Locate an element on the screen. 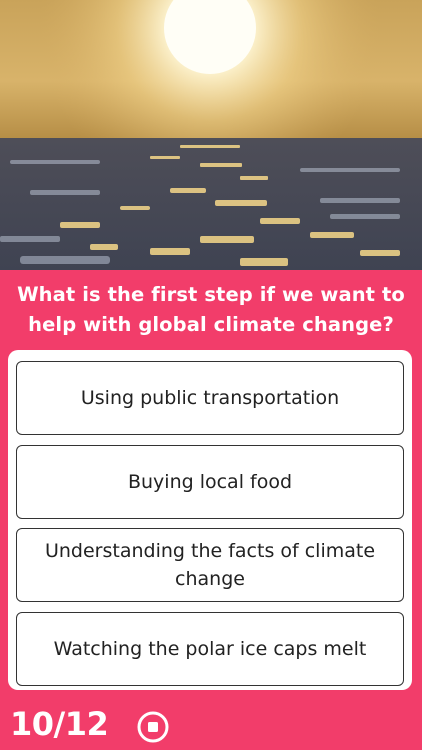 The image size is (422, 750). stop-circle-icon is located at coordinates (153, 727).